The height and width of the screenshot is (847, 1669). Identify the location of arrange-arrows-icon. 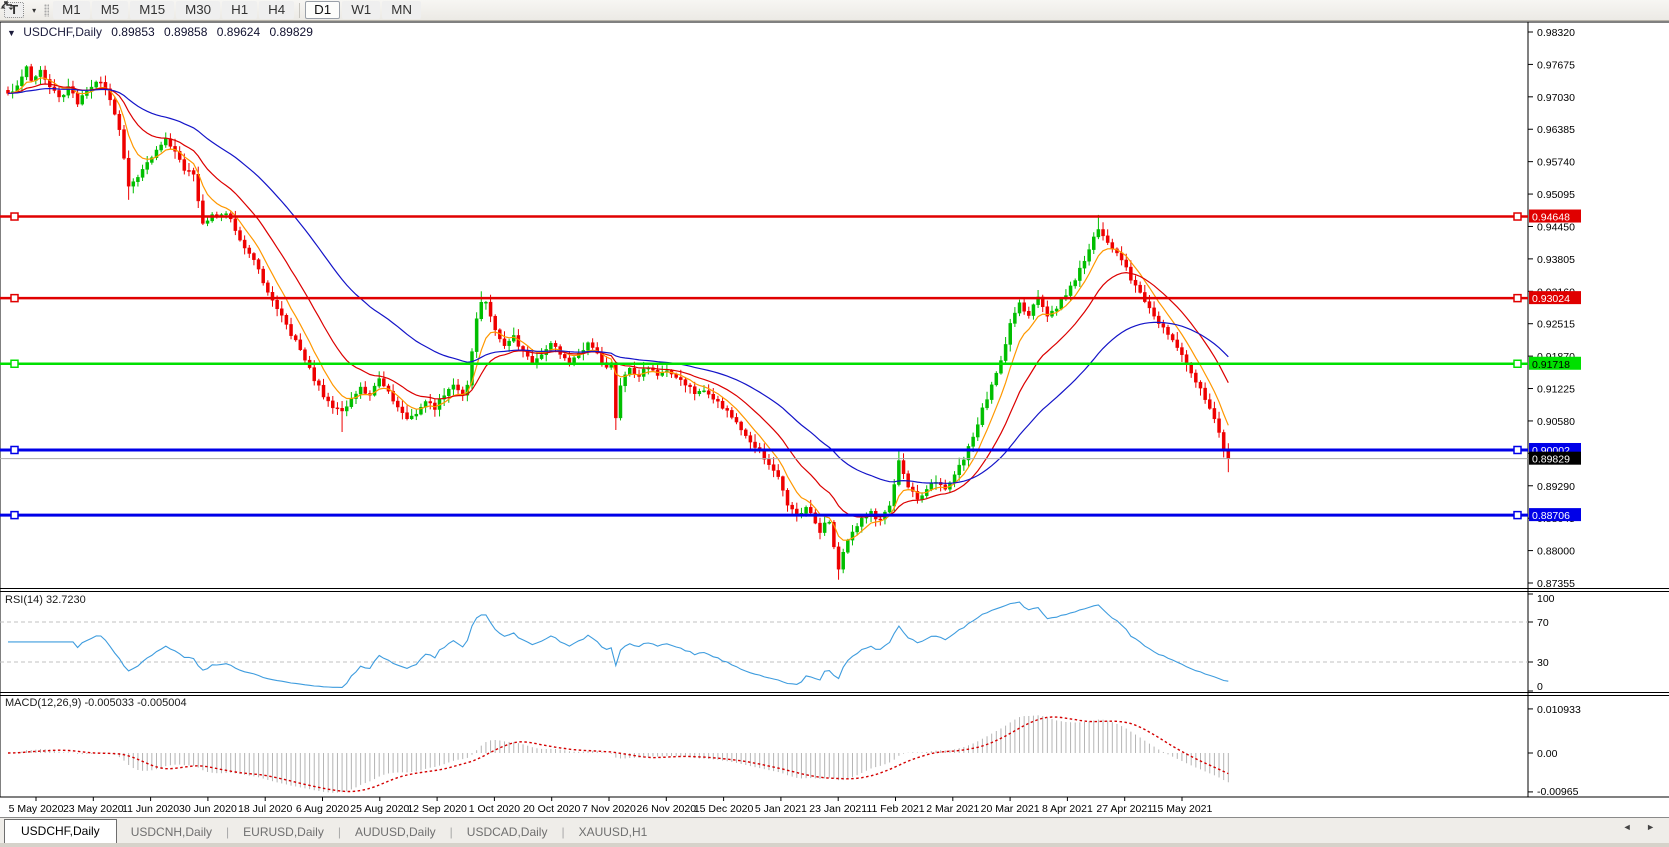
(7, 5).